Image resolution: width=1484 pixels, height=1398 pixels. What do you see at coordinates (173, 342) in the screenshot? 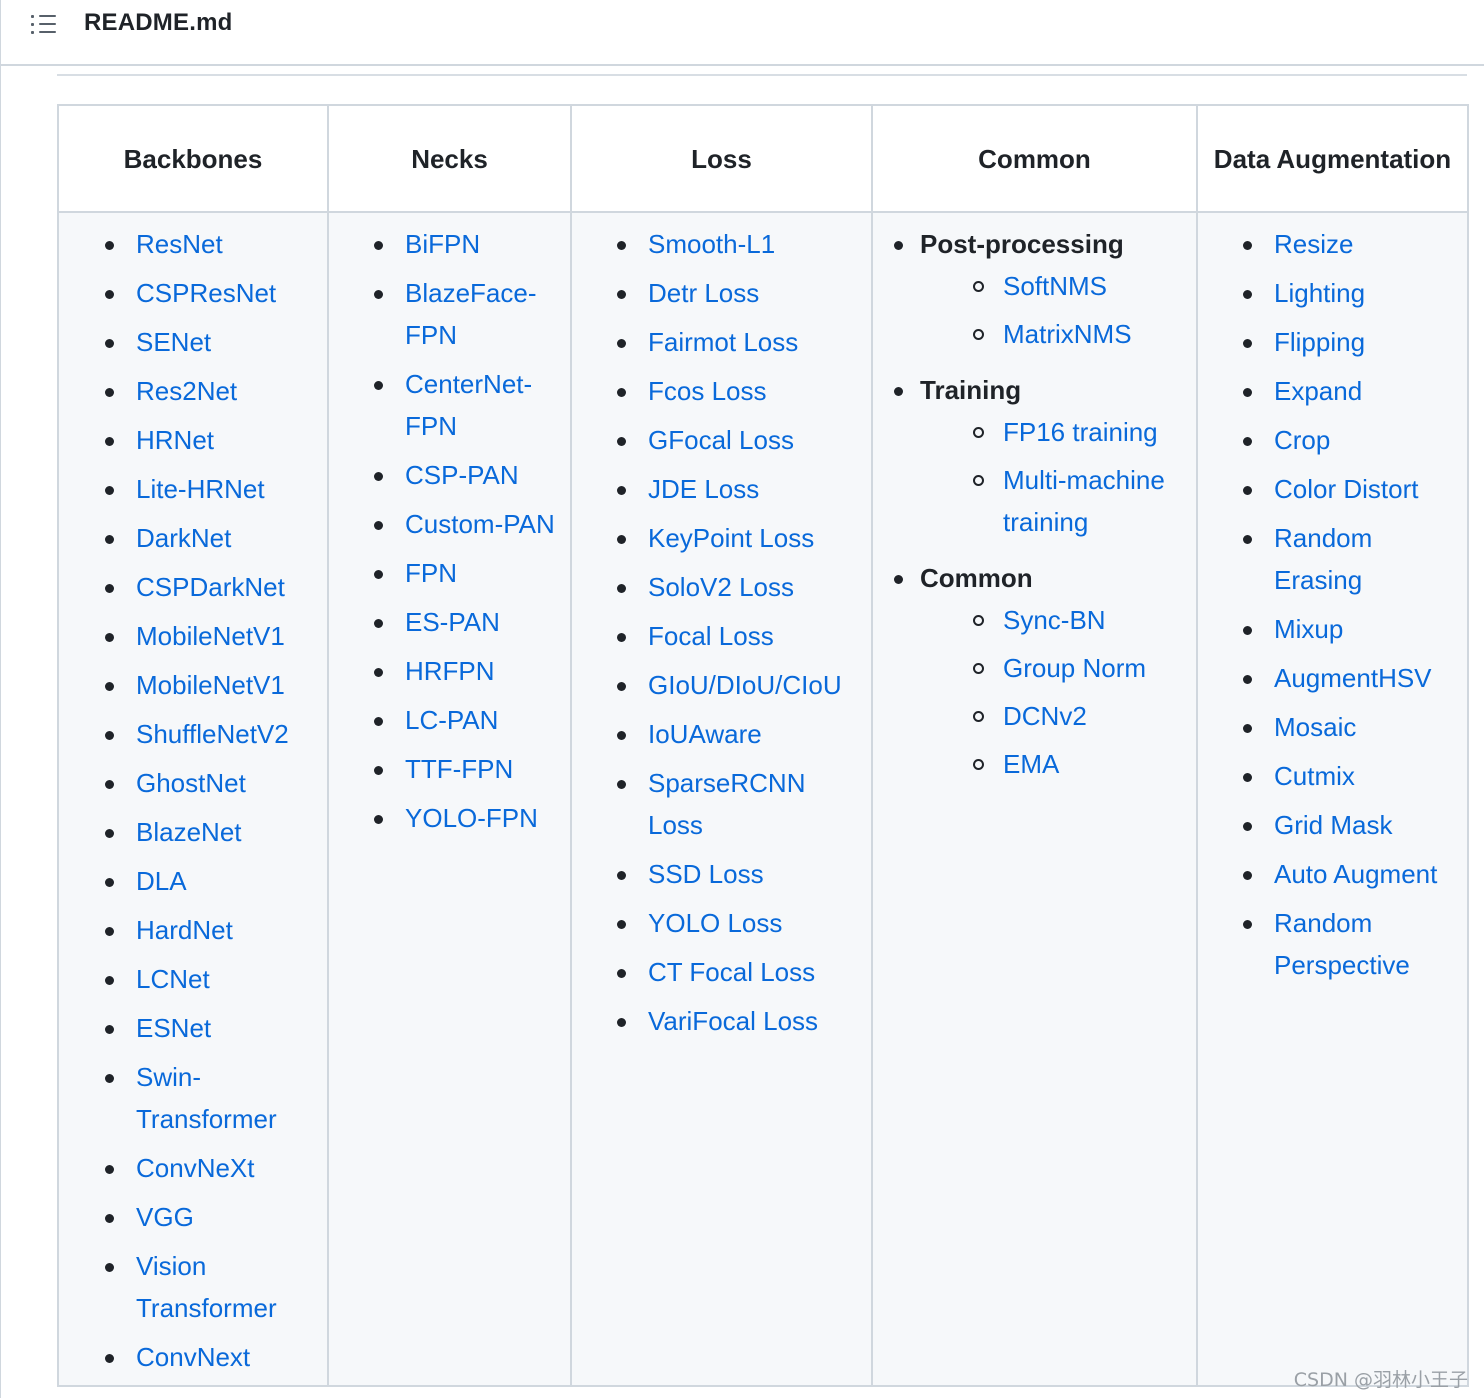
I see `item-link: SENet` at bounding box center [173, 342].